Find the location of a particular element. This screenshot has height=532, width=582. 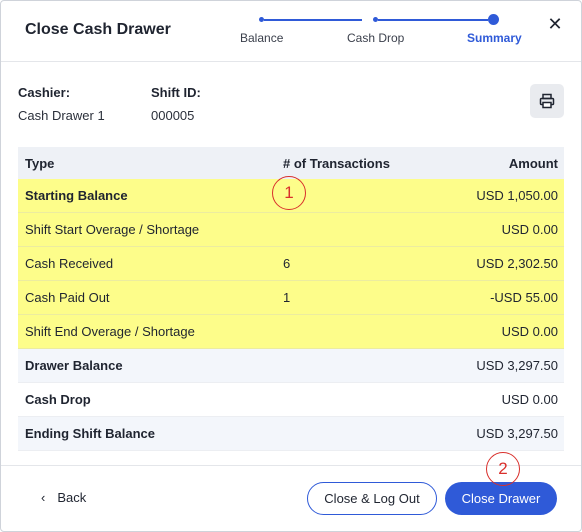

step-summary: Summary is located at coordinates (494, 38).